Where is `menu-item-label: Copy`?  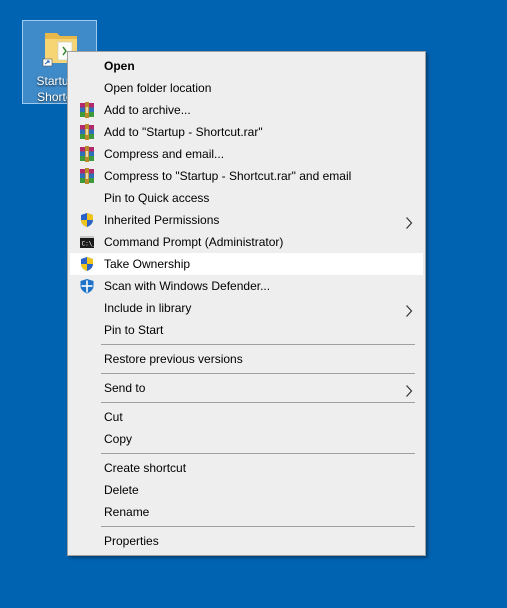 menu-item-label: Copy is located at coordinates (118, 439).